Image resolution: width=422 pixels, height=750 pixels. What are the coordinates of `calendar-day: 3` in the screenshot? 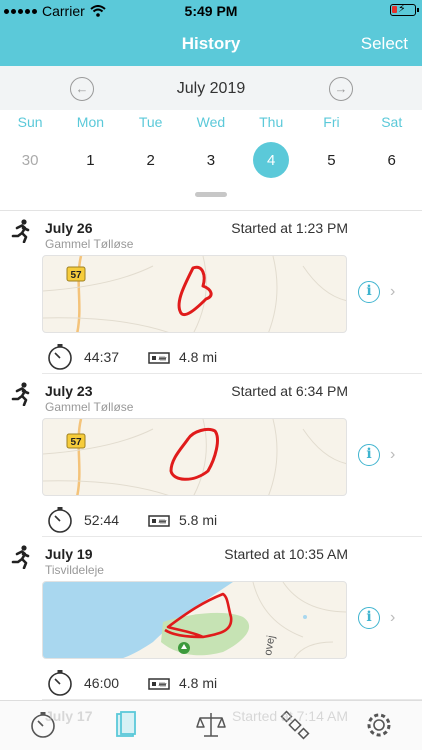 It's located at (211, 160).